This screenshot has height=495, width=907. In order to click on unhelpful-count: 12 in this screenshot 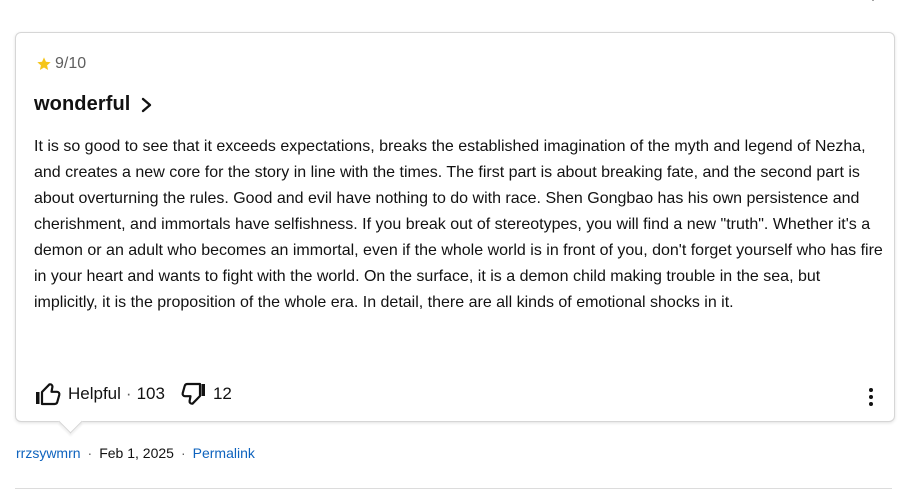, I will do `click(222, 393)`.